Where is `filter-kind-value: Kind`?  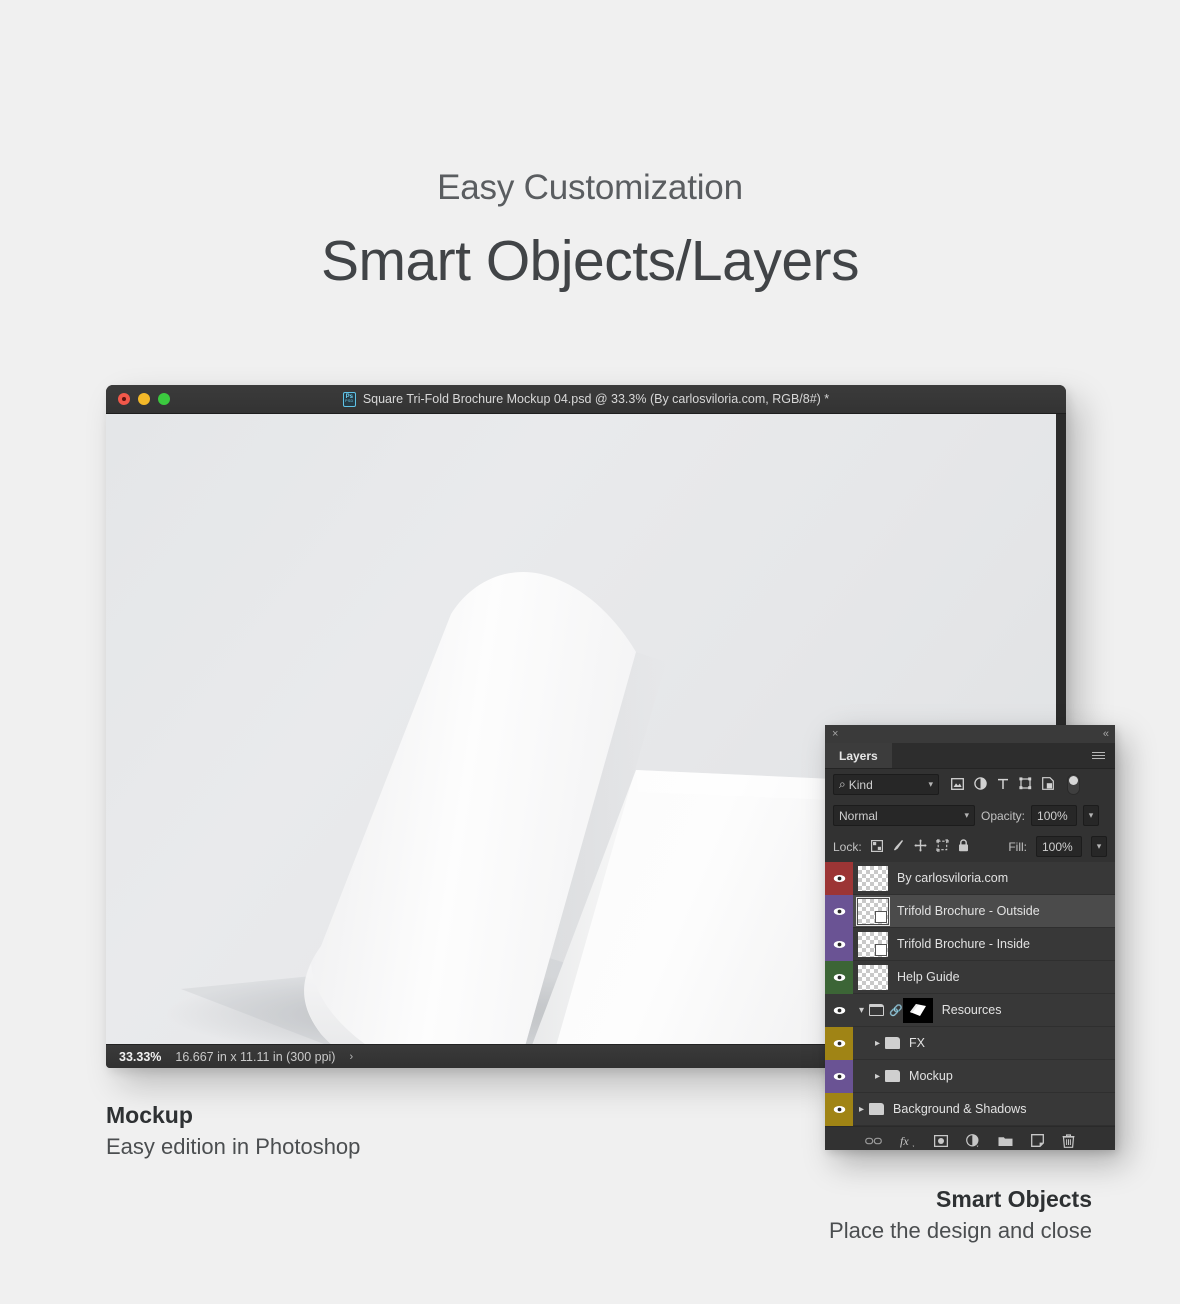 filter-kind-value: Kind is located at coordinates (860, 784).